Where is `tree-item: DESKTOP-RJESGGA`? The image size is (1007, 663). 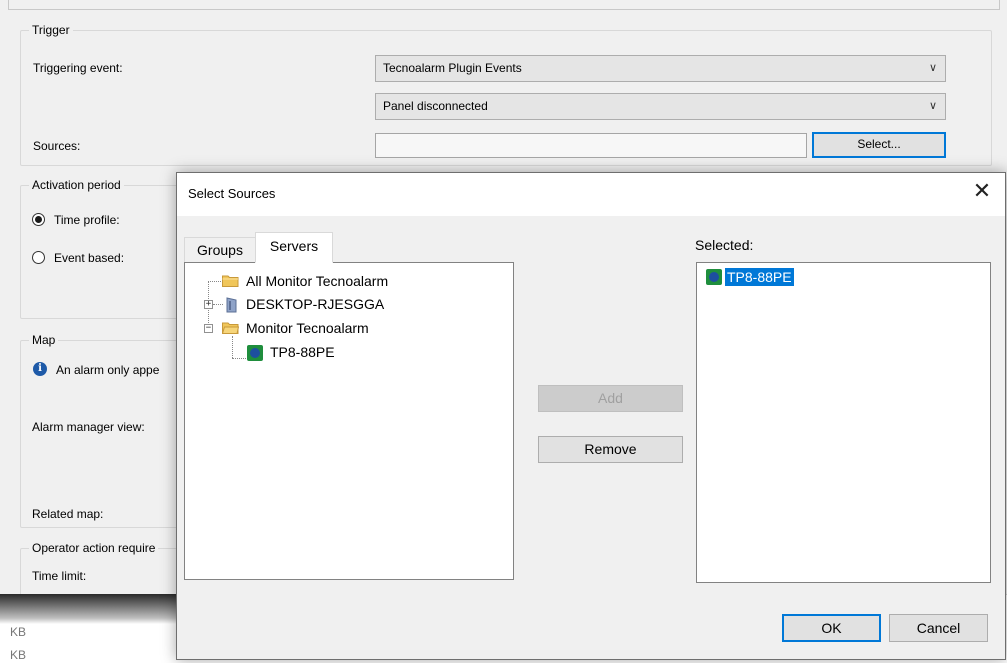 tree-item: DESKTOP-RJESGGA is located at coordinates (352, 305).